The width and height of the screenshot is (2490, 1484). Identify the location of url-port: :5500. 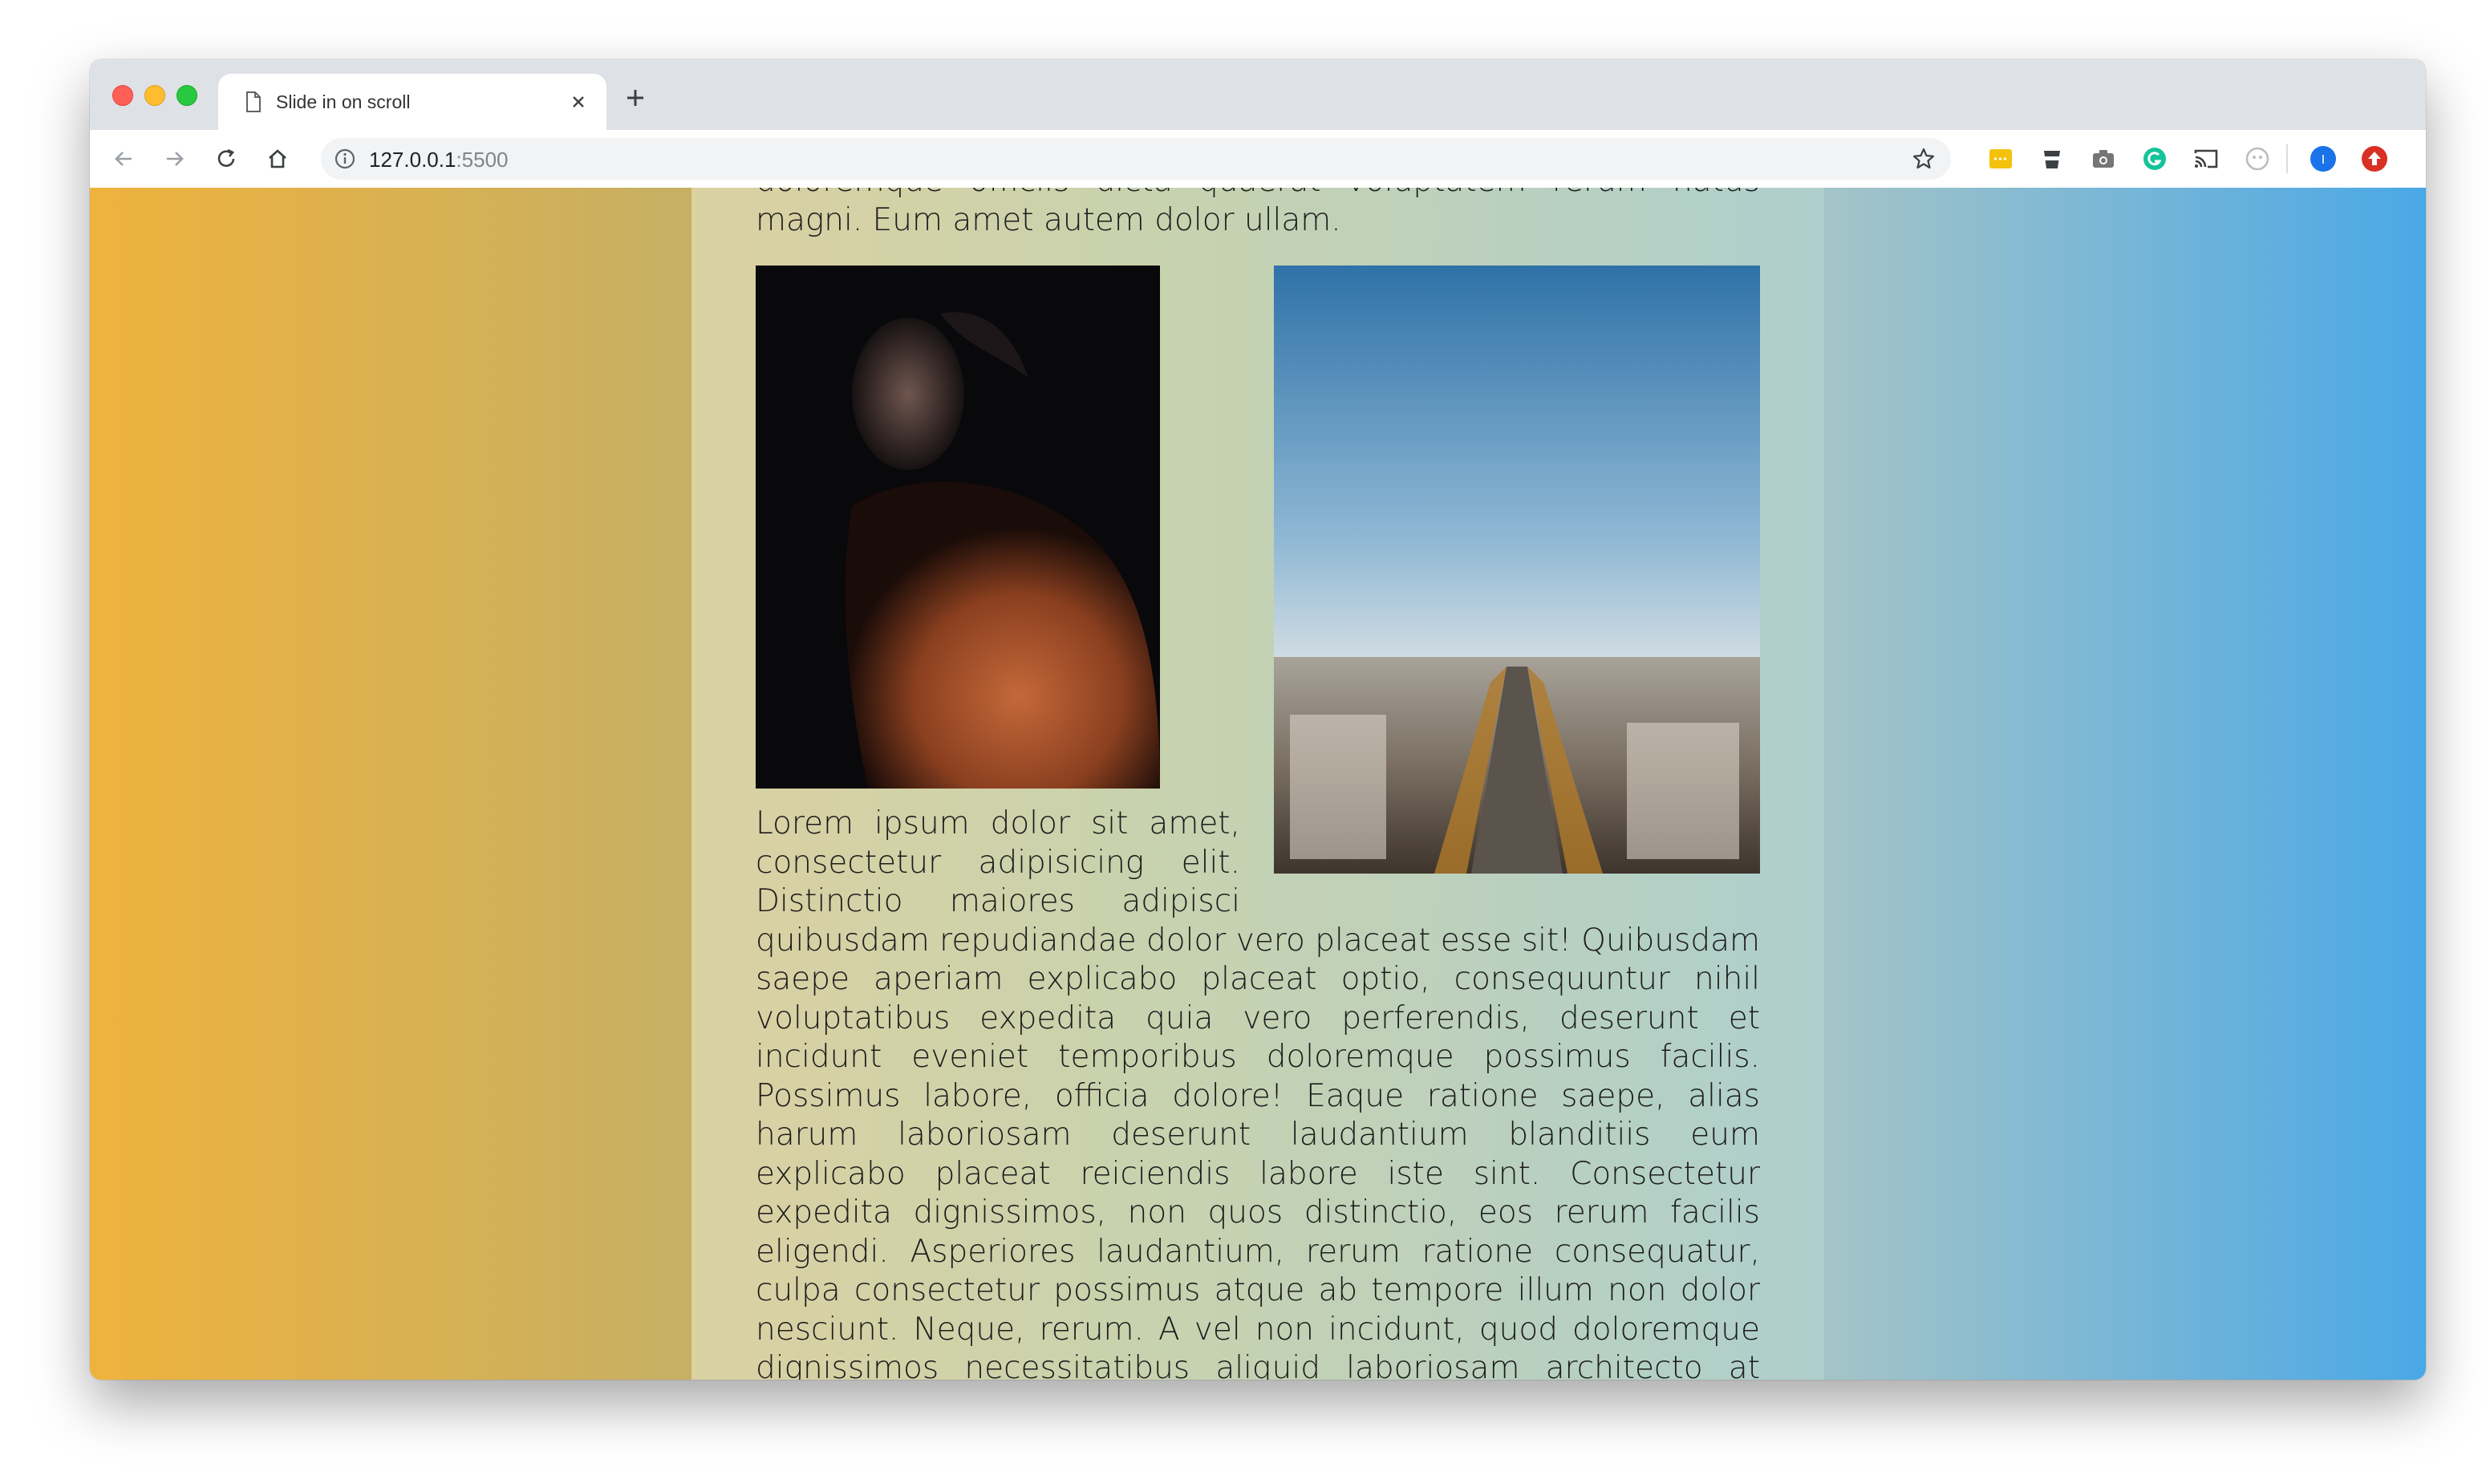
(482, 160).